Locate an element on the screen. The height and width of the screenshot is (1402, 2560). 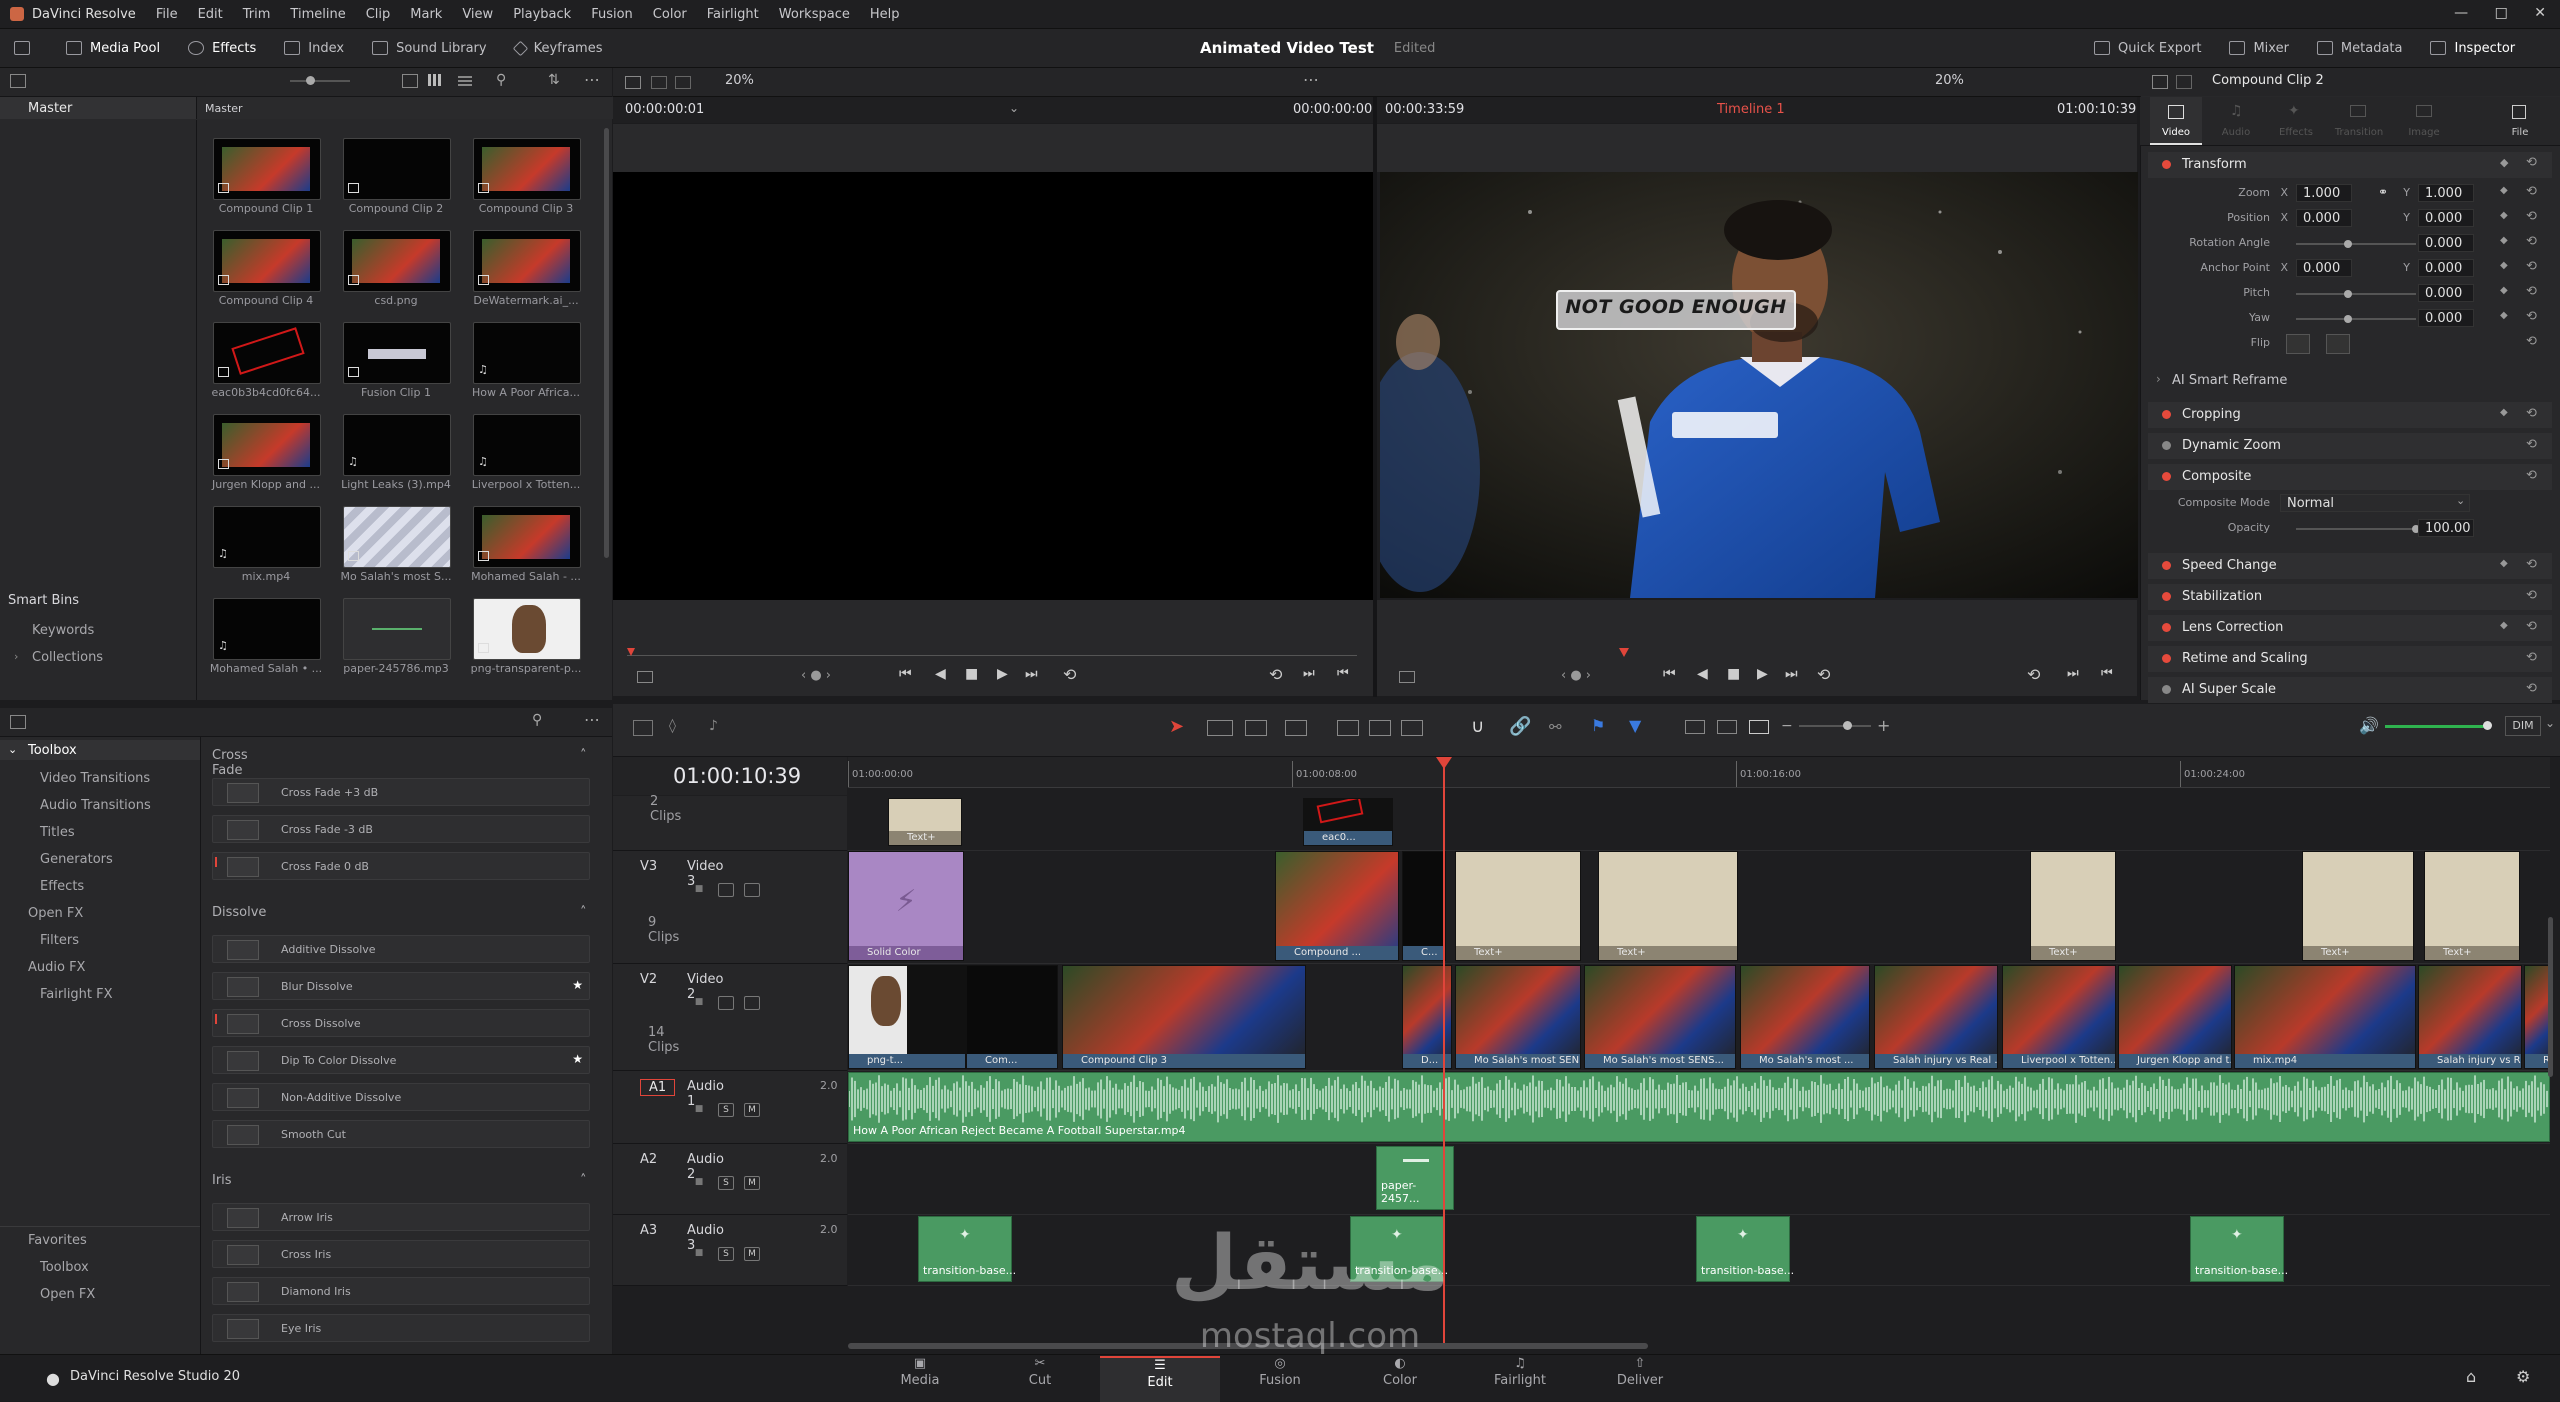
track-id: A1 is located at coordinates (658, 1087).